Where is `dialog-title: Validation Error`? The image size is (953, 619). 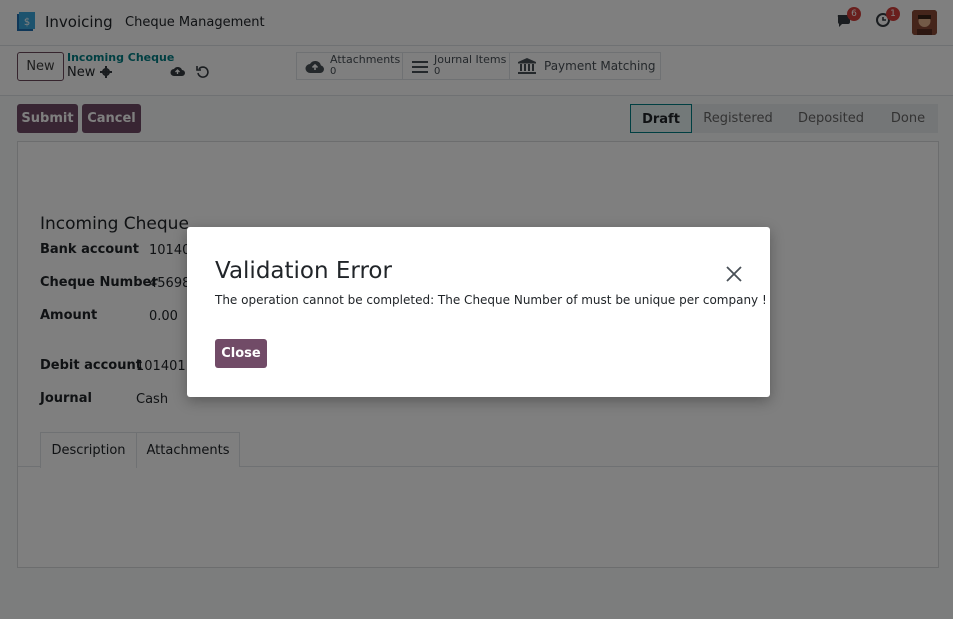
dialog-title: Validation Error is located at coordinates (303, 271).